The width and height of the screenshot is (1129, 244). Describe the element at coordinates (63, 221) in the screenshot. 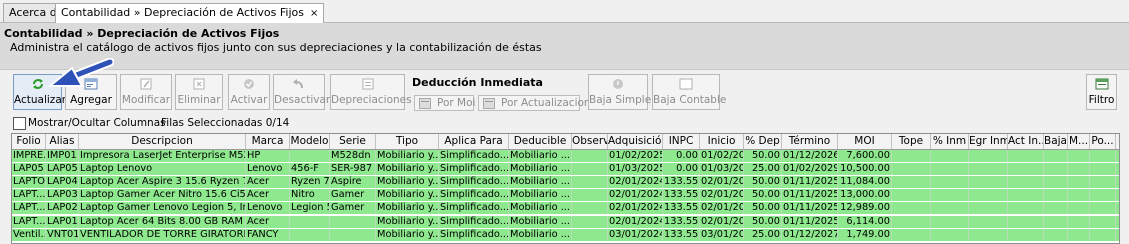

I see `table-cell: LAP01` at that location.